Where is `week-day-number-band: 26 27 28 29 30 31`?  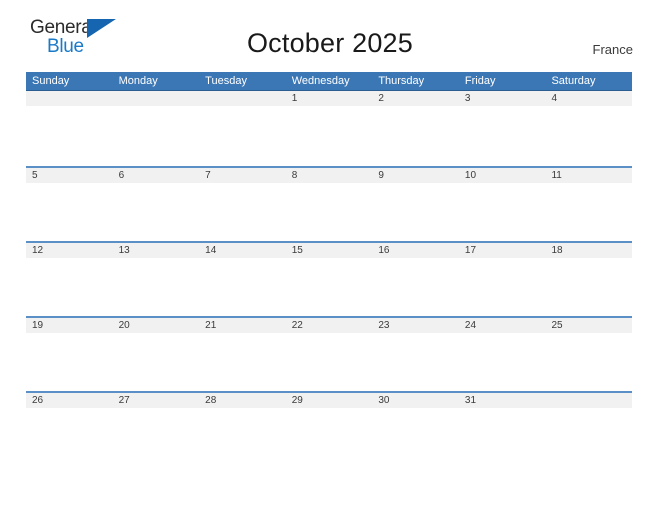 week-day-number-band: 26 27 28 29 30 31 is located at coordinates (329, 400).